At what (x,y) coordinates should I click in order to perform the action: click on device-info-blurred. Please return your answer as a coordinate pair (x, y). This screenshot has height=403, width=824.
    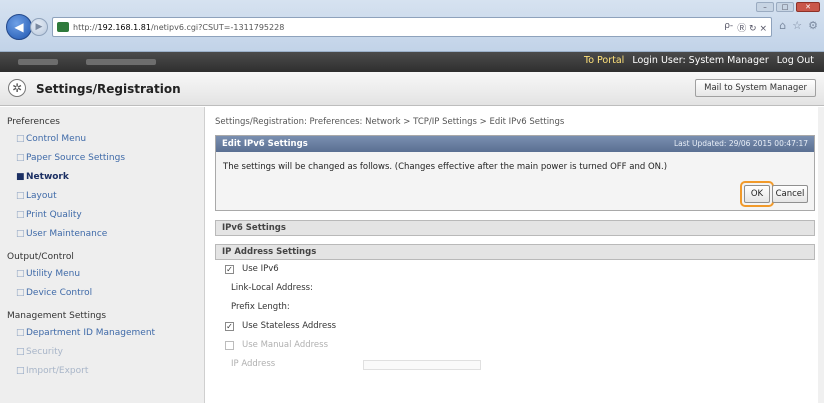
    Looking at the image, I should click on (87, 62).